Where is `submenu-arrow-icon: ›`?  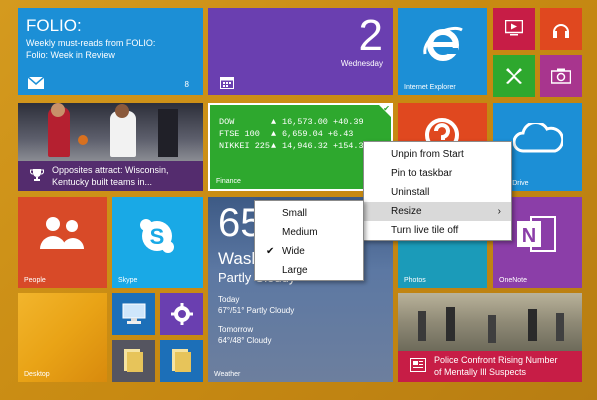
submenu-arrow-icon: › is located at coordinates (499, 211).